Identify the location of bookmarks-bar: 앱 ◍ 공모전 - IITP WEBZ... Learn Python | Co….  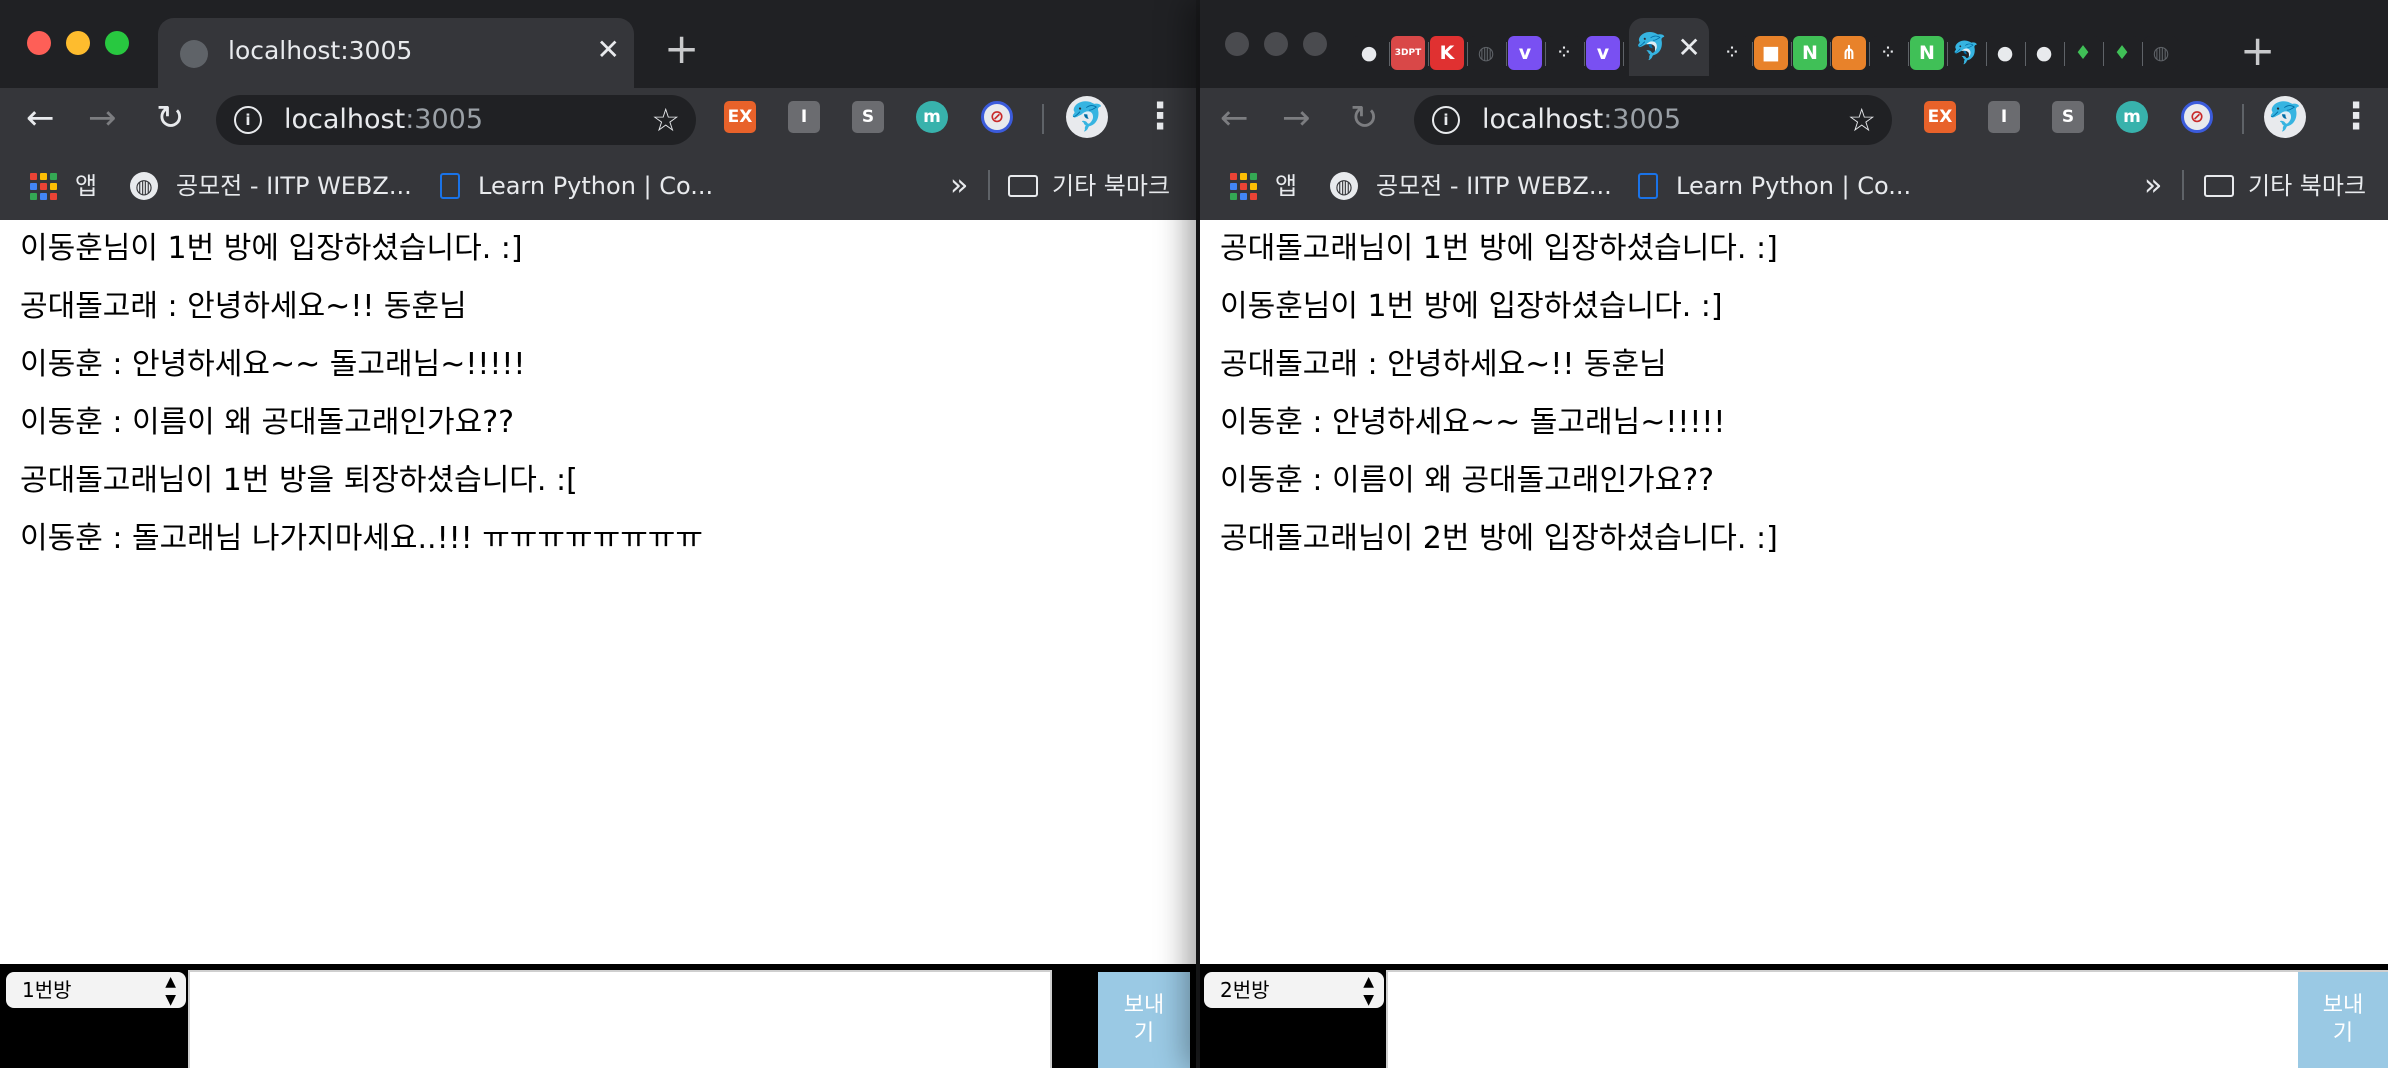
(1794, 186).